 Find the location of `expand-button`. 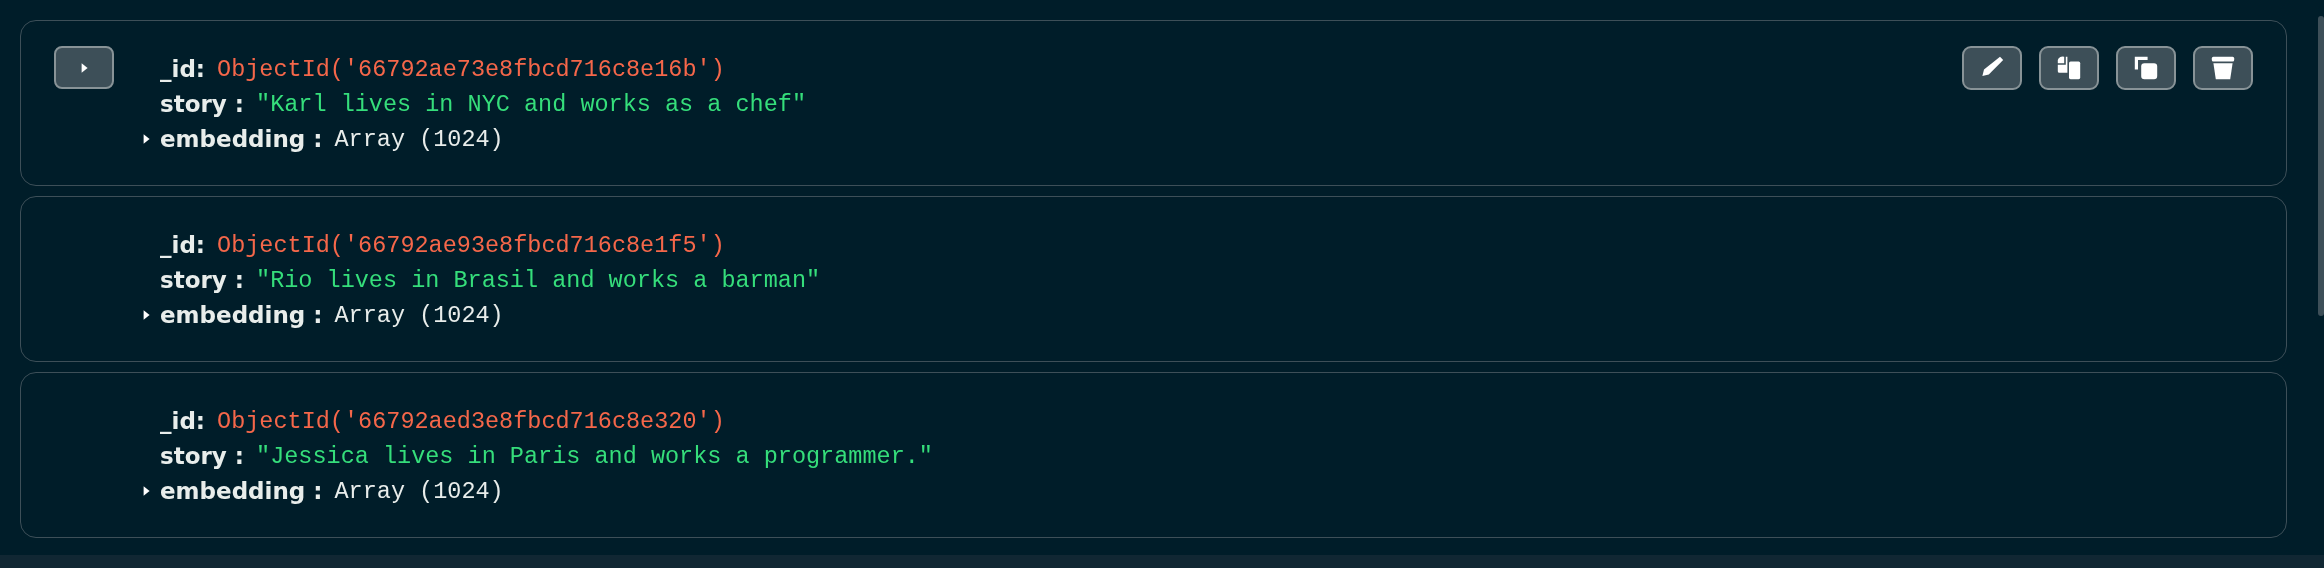

expand-button is located at coordinates (84, 67).